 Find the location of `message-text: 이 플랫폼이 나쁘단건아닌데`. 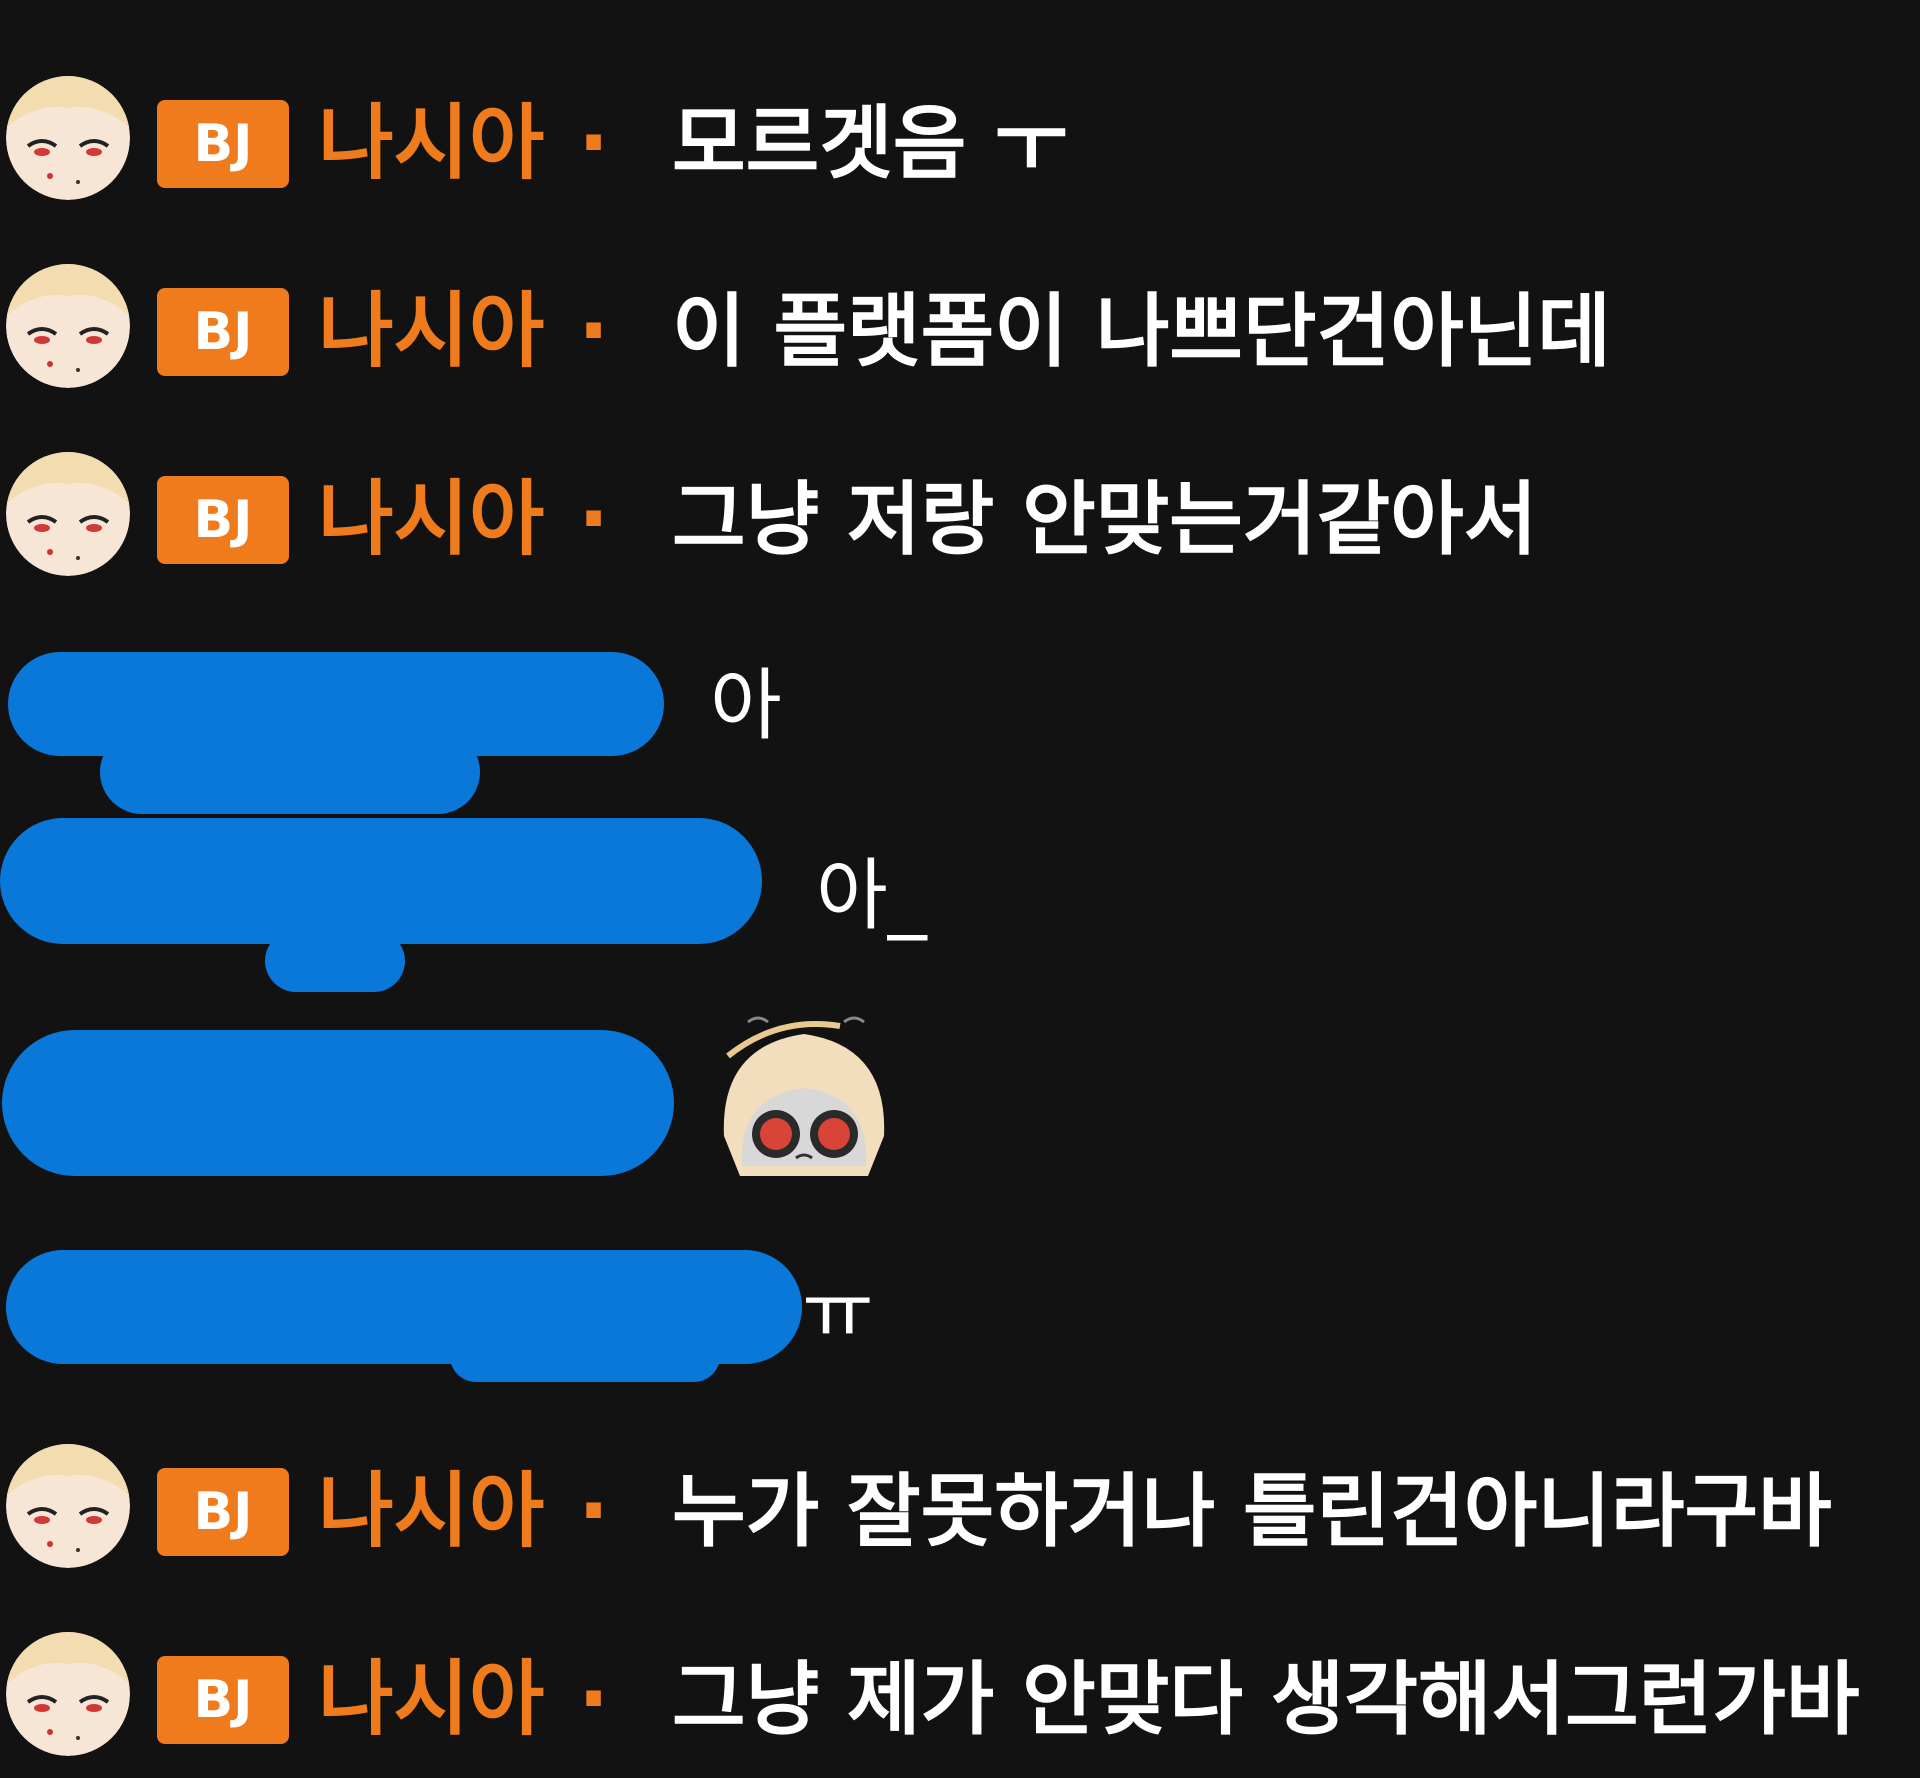

message-text: 이 플랫폼이 나쁘단건아닌데 is located at coordinates (1141, 331).